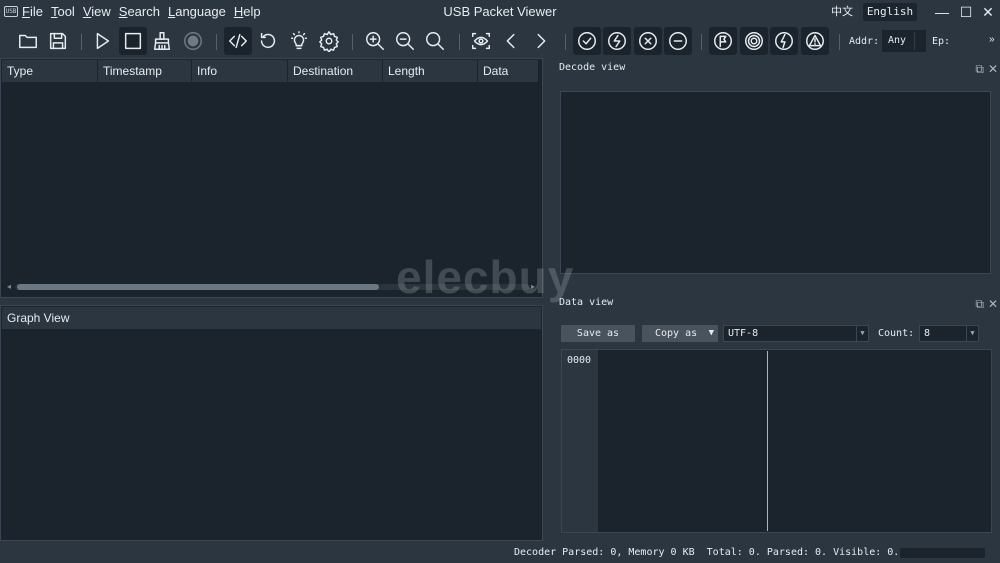 The height and width of the screenshot is (563, 1000). Describe the element at coordinates (271, 318) in the screenshot. I see `graph-view-title: Graph View` at that location.